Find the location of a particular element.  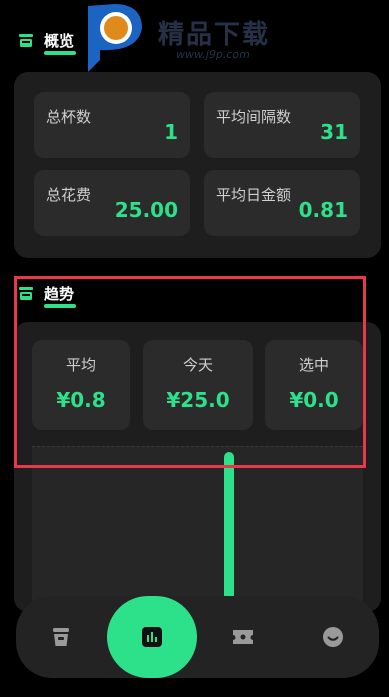

coffee-cup-icon is located at coordinates (26, 40).